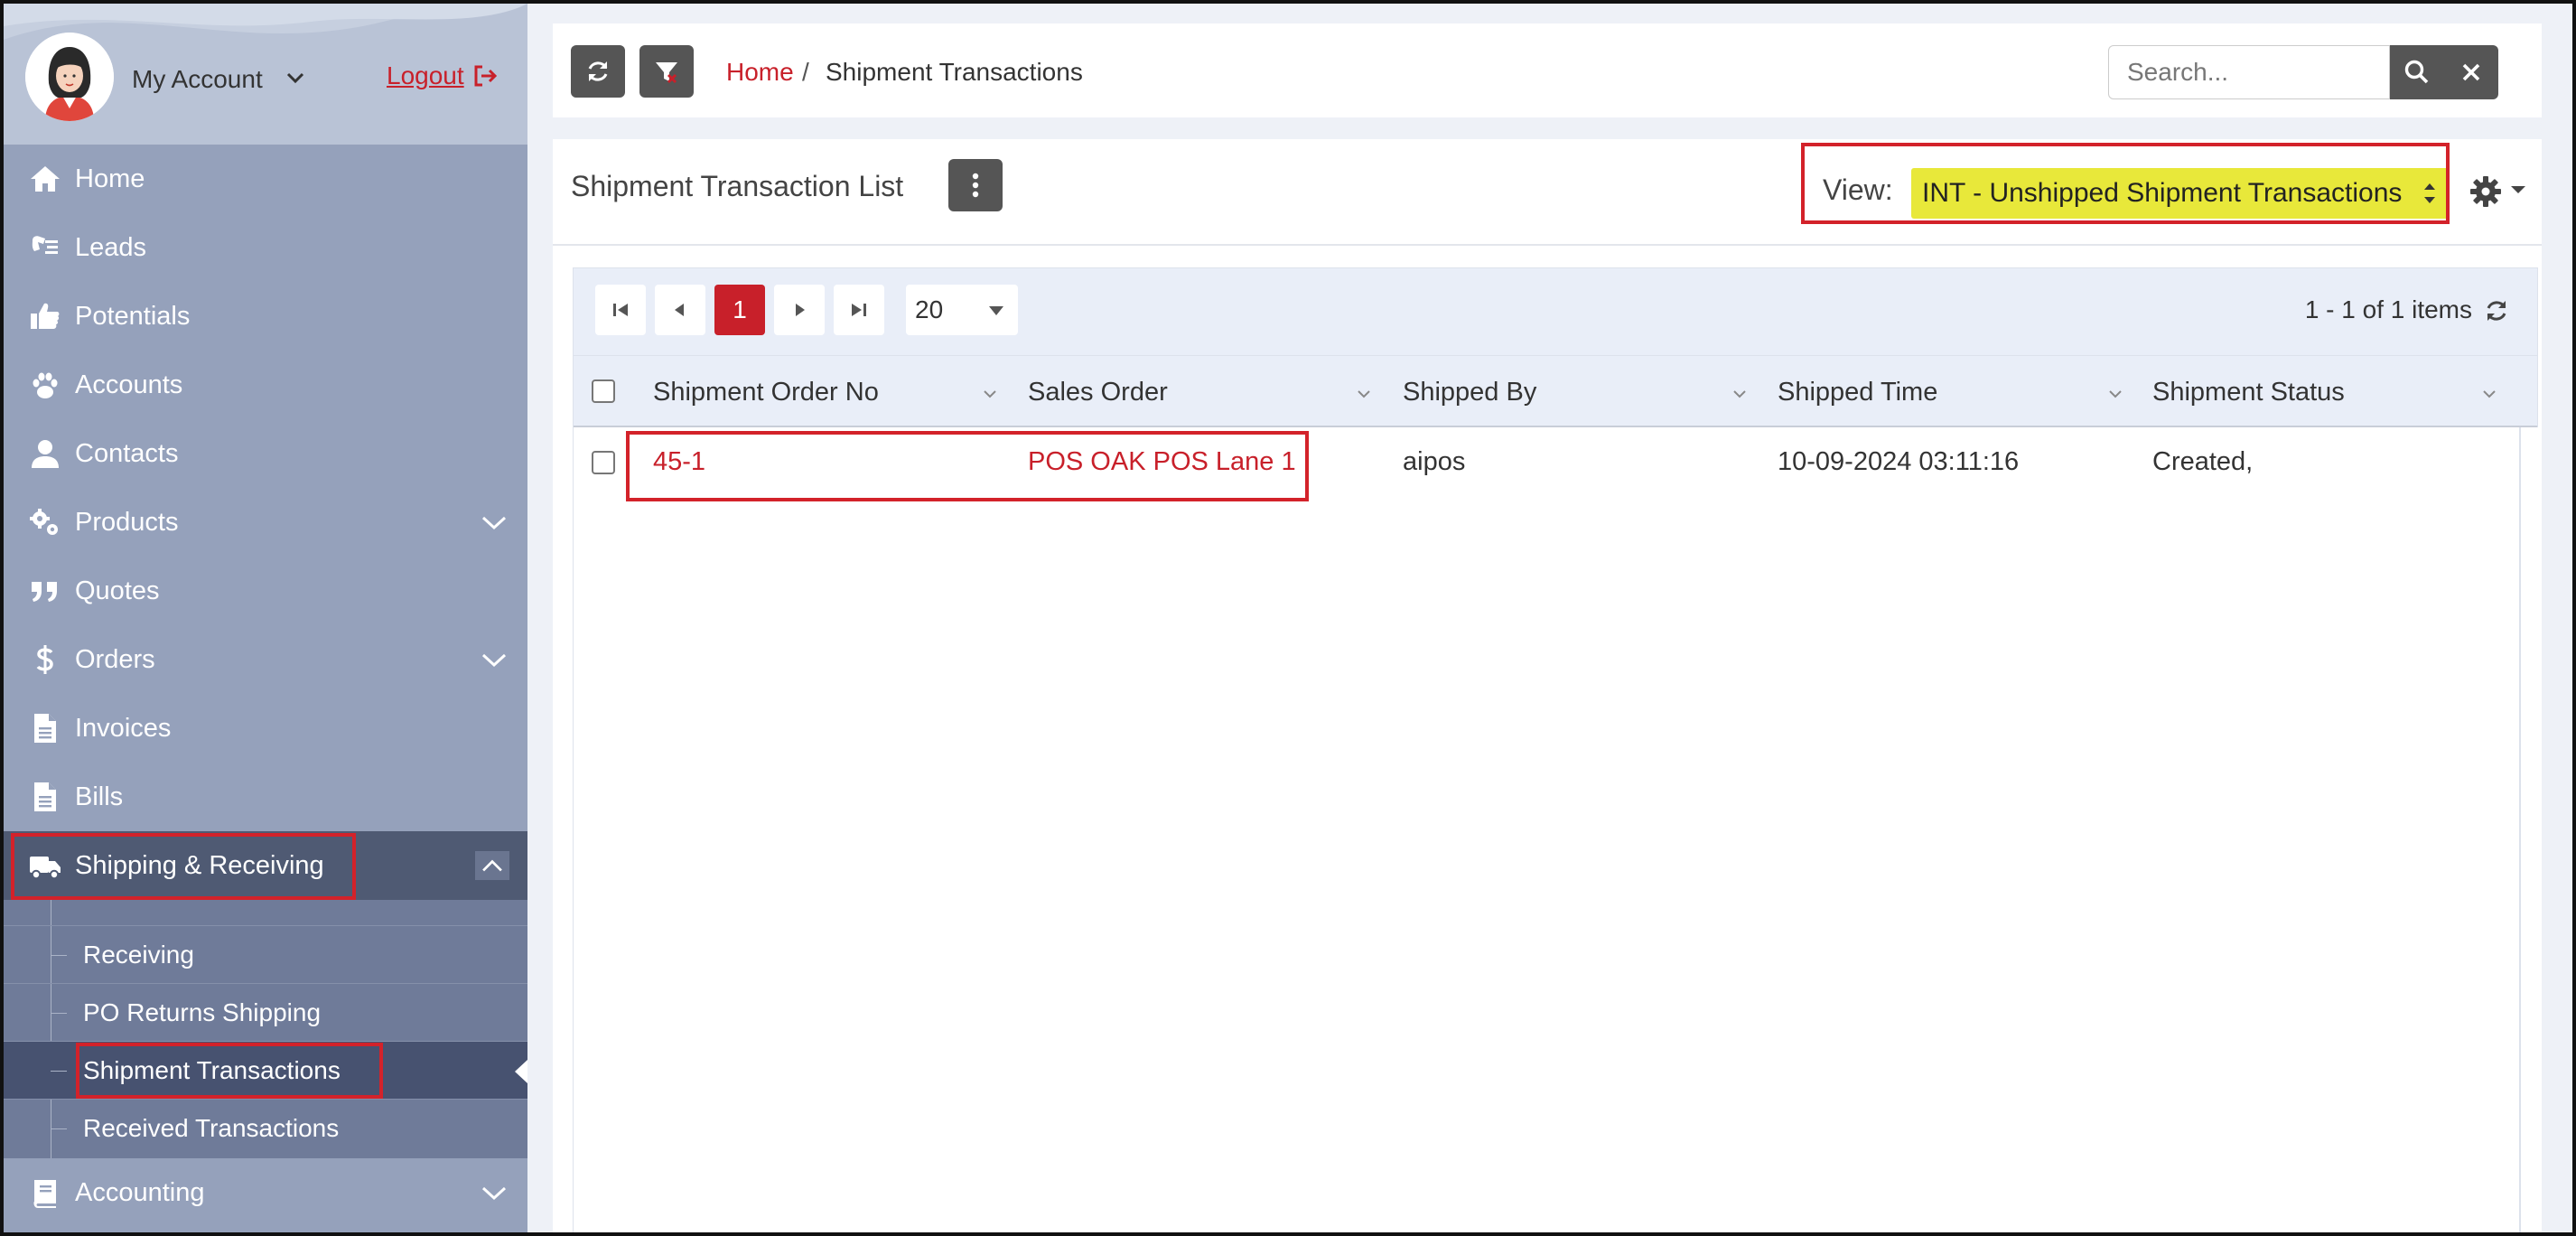 This screenshot has height=1236, width=2576. Describe the element at coordinates (2518, 189) in the screenshot. I see `caret-down-icon` at that location.